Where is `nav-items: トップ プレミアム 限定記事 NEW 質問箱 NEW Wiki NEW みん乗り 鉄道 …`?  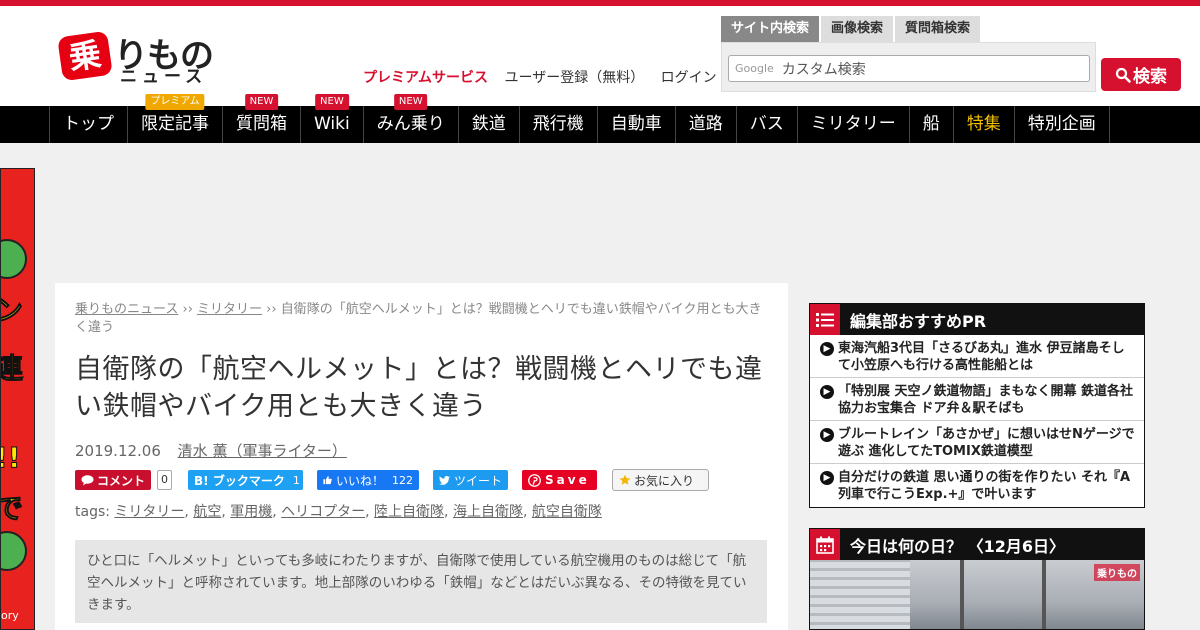
nav-items: トップ プレミアム 限定記事 NEW 質問箱 NEW Wiki NEW みん乗り 鉄道 … is located at coordinates (579, 118).